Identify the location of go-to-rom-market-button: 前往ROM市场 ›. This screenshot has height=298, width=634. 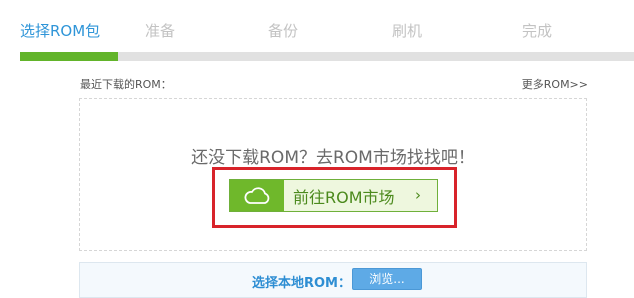
(333, 195).